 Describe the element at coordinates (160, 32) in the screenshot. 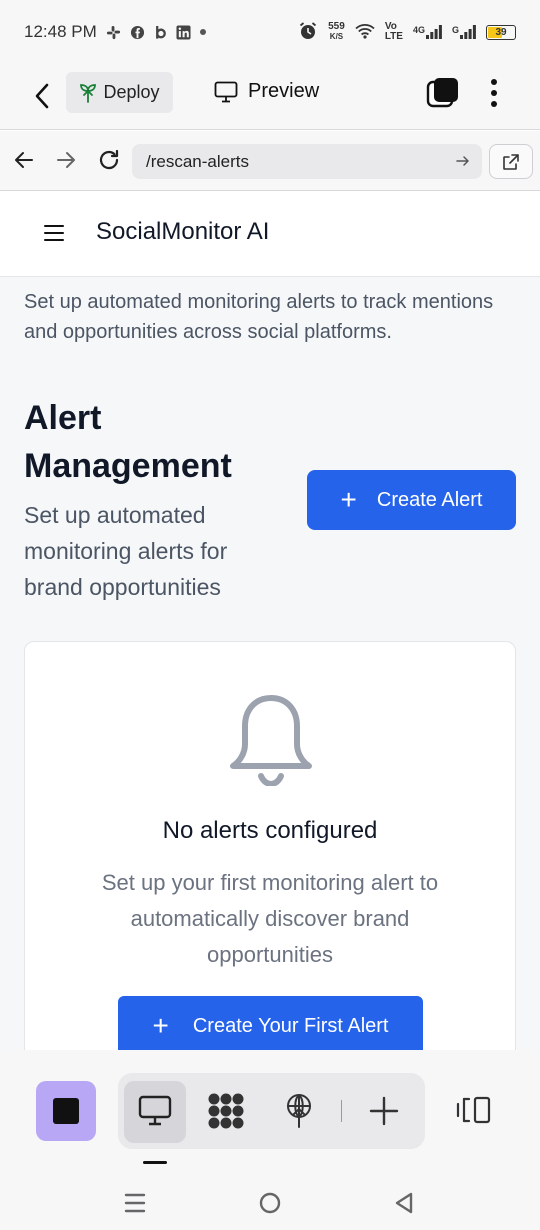

I see `b-app-icon` at that location.